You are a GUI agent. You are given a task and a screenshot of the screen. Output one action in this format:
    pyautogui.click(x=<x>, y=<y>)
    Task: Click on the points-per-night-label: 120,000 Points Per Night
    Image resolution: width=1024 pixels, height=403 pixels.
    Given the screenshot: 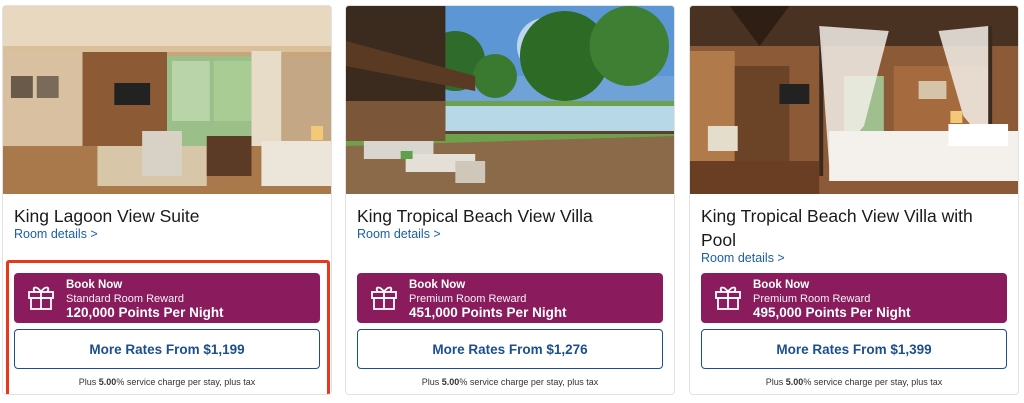 What is the action you would take?
    pyautogui.click(x=145, y=312)
    